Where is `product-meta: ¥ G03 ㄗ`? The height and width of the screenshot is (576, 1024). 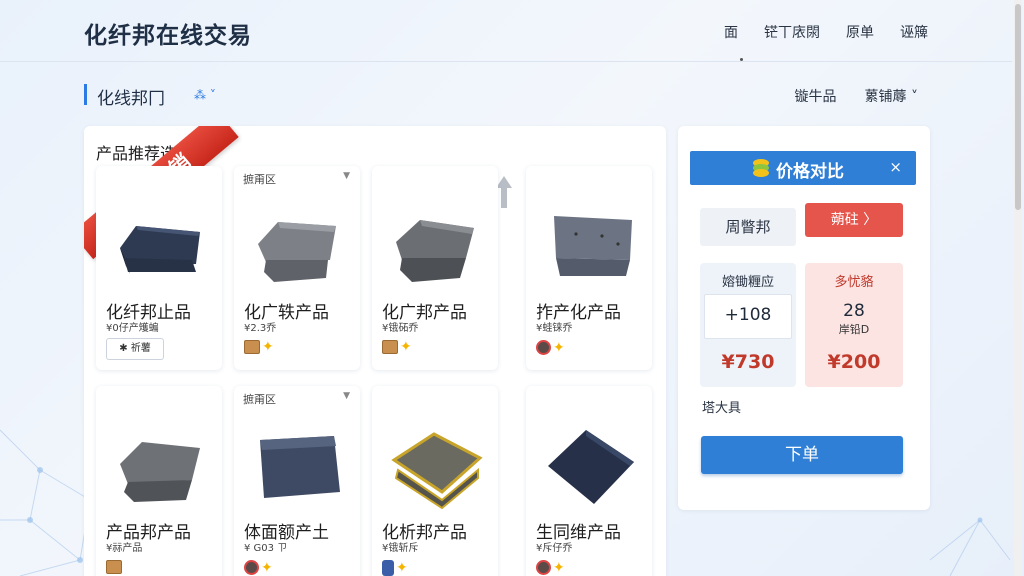 product-meta: ¥ G03 ㄗ is located at coordinates (266, 548).